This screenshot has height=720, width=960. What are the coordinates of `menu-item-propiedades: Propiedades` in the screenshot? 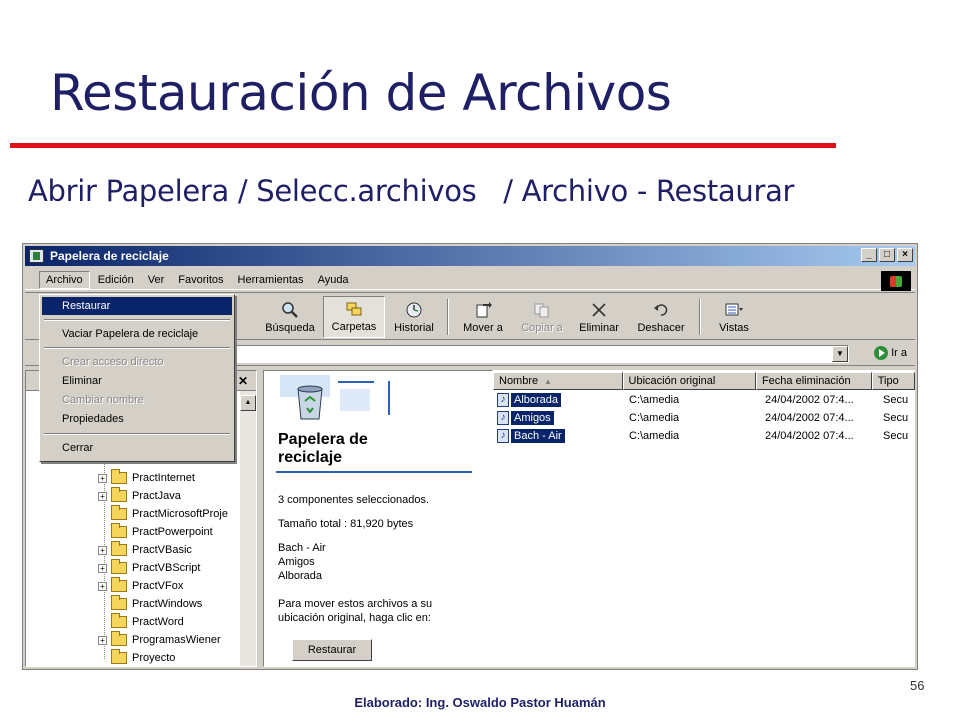 It's located at (137, 419).